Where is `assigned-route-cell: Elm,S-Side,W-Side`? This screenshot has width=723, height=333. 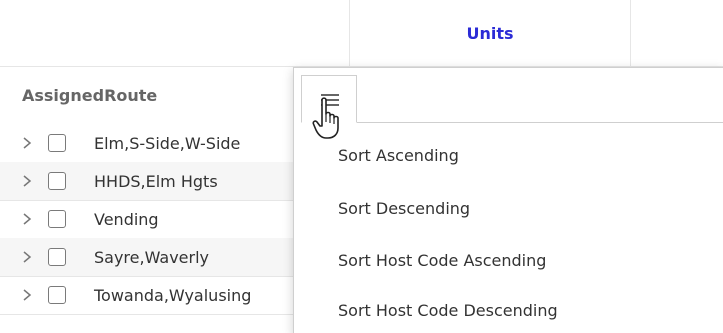 assigned-route-cell: Elm,S-Side,W-Side is located at coordinates (167, 143).